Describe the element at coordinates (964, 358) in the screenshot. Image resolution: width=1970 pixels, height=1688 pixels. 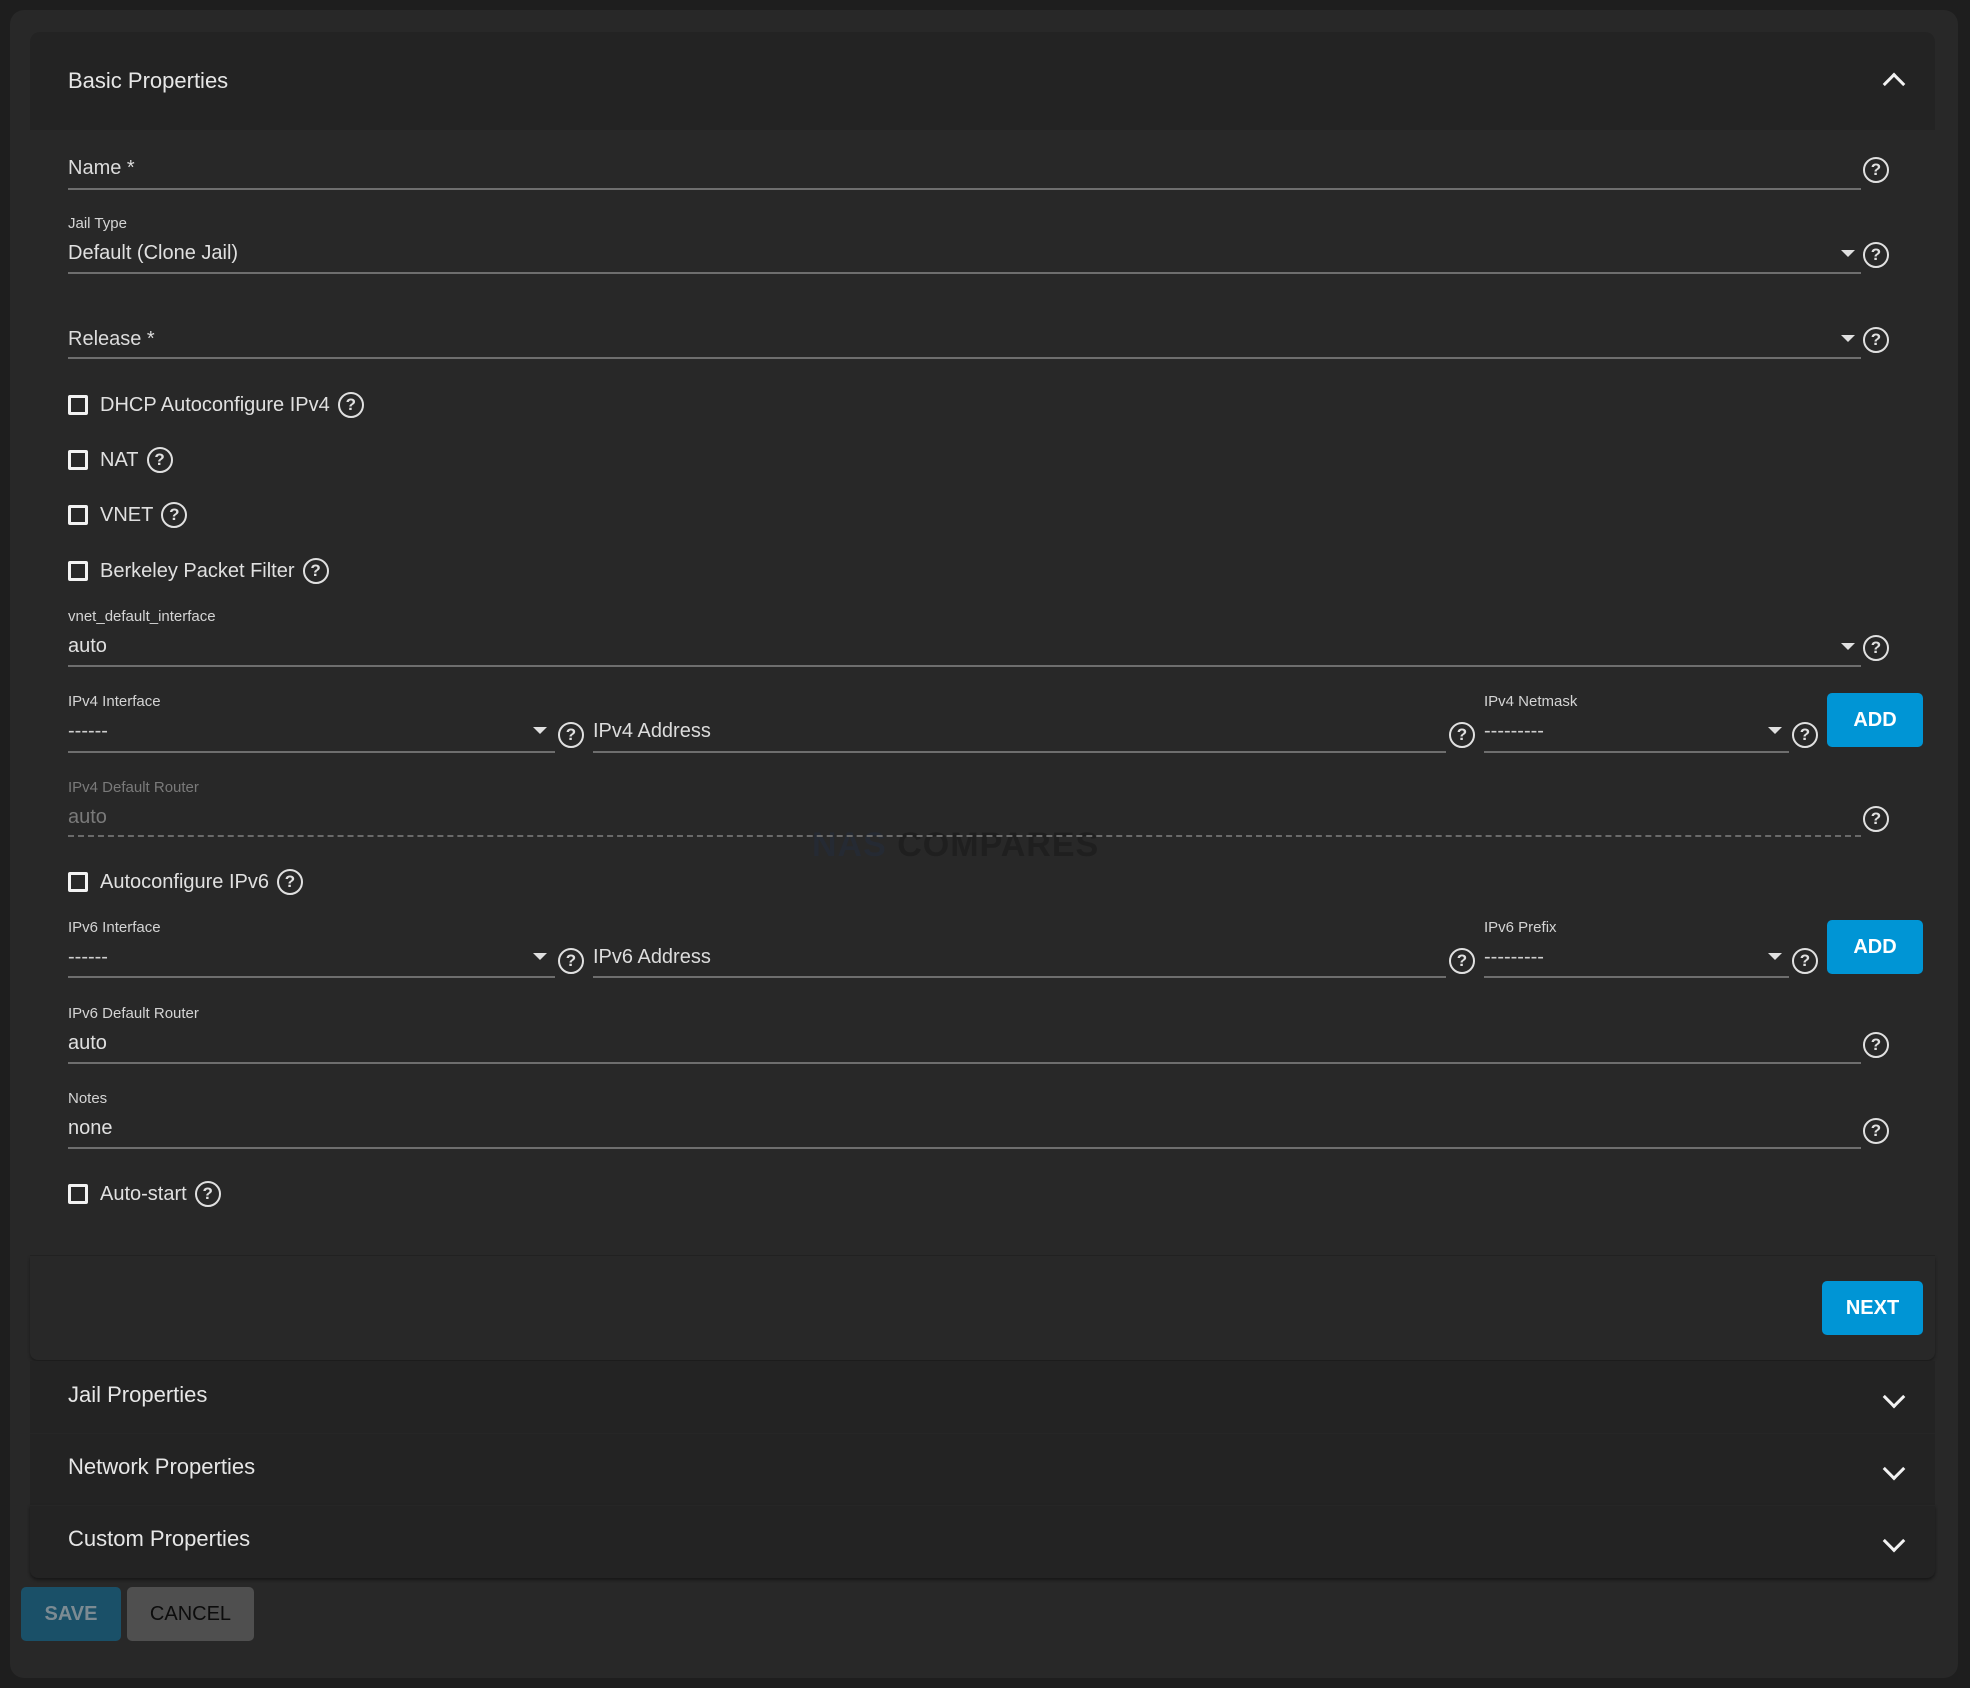
I see `release-underline` at that location.